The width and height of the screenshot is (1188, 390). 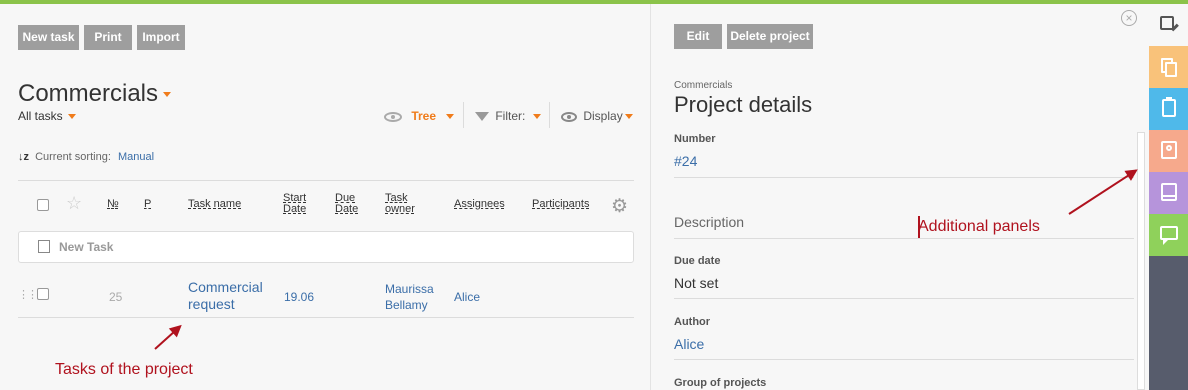 I want to click on task-assignee-link: Alice, so click(x=467, y=297).